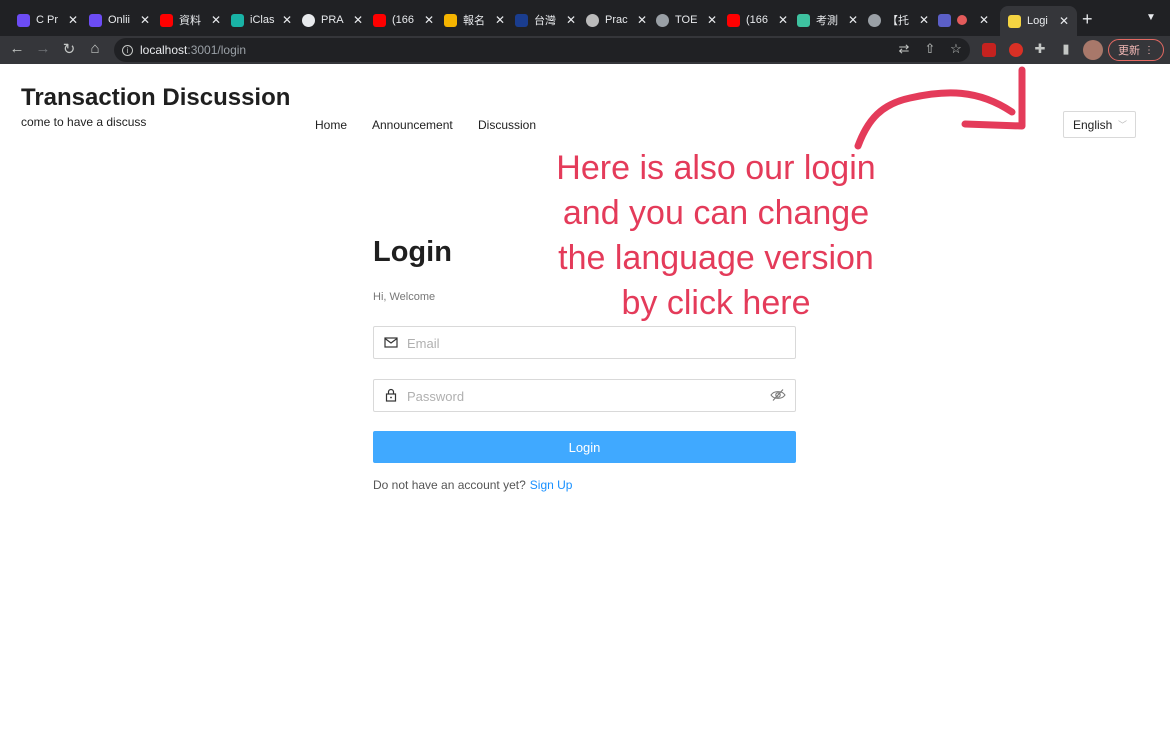 The height and width of the screenshot is (732, 1170). What do you see at coordinates (542, 50) in the screenshot?
I see `address-bar: i localhost:3001/login` at bounding box center [542, 50].